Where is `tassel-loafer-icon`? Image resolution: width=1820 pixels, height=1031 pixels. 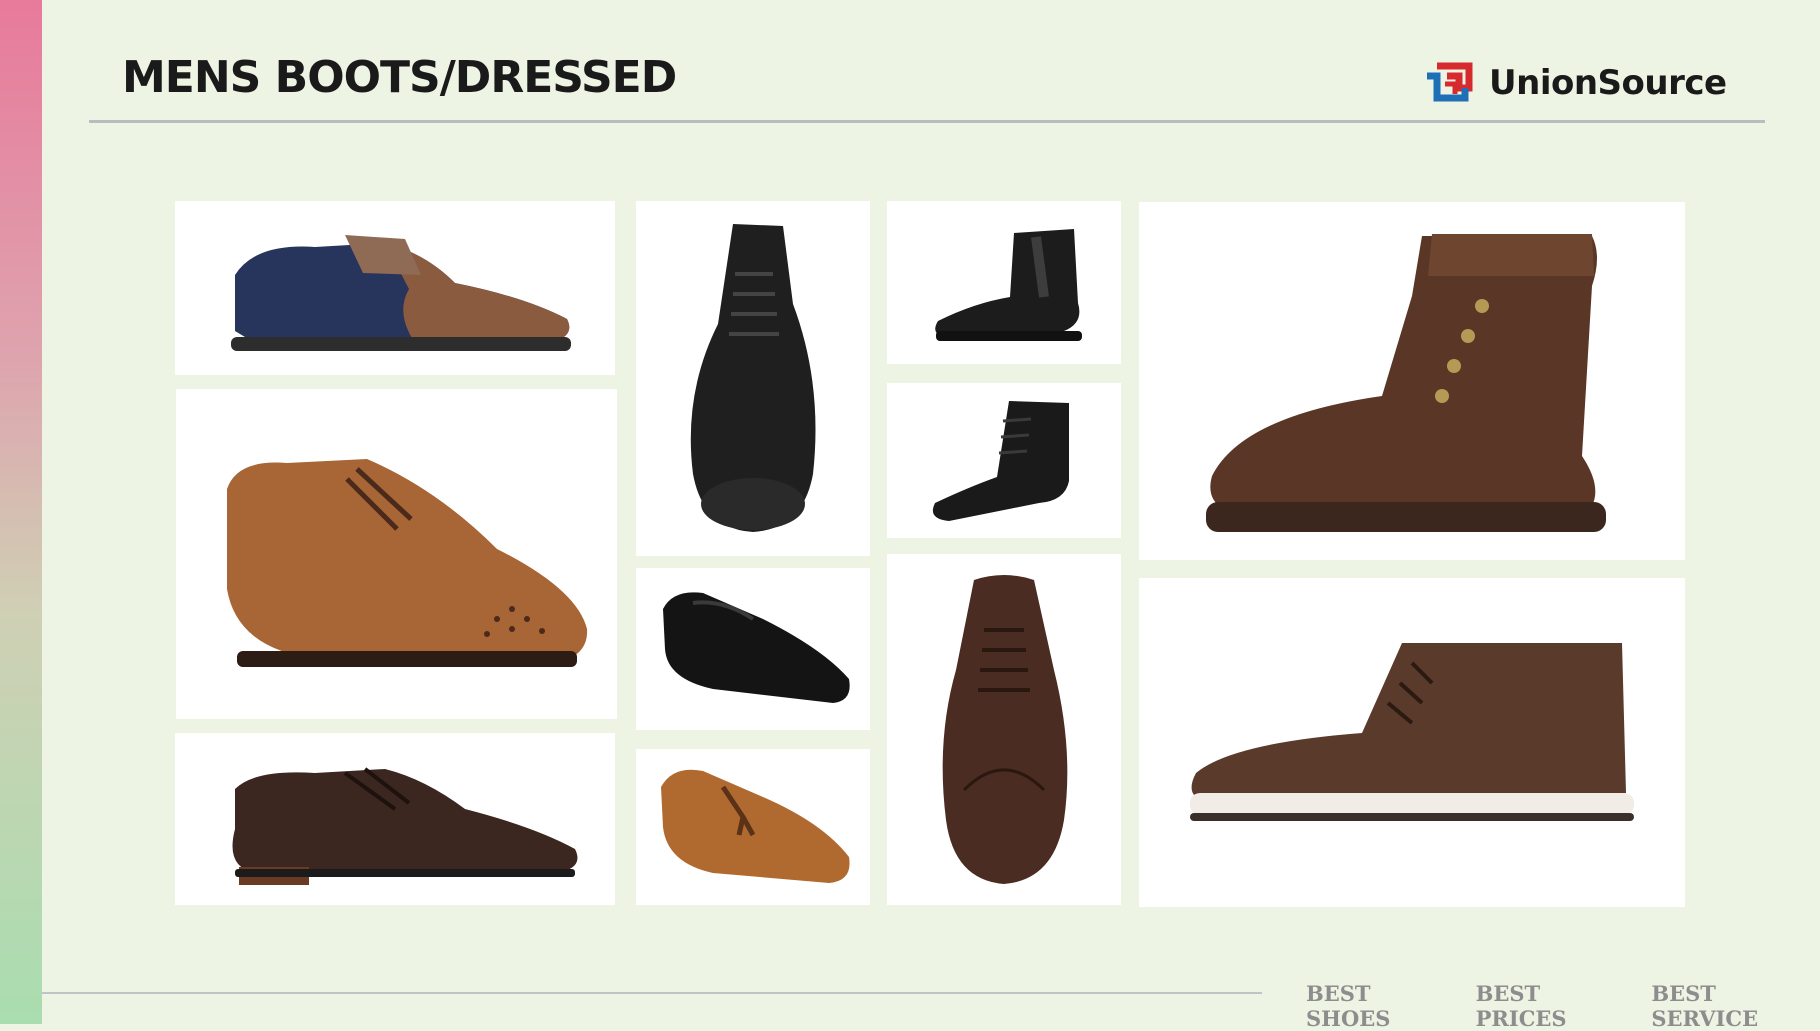 tassel-loafer-icon is located at coordinates (755, 826).